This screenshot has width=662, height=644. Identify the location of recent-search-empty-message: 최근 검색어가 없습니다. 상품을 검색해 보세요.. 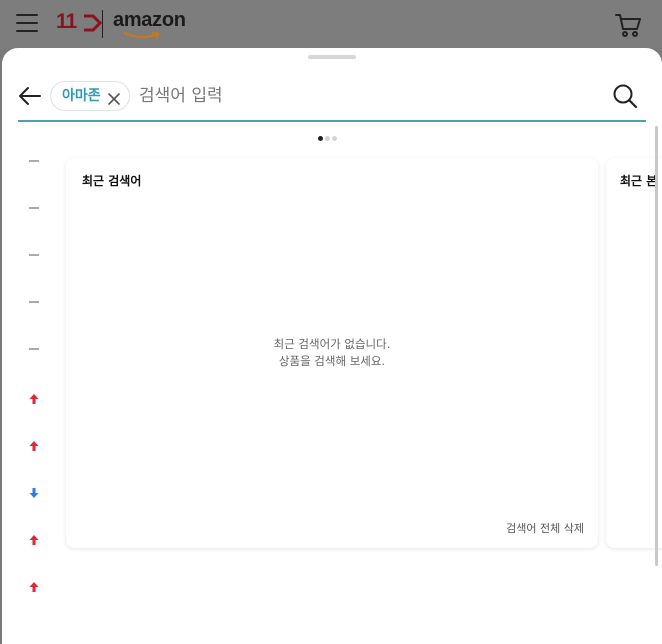
(332, 353).